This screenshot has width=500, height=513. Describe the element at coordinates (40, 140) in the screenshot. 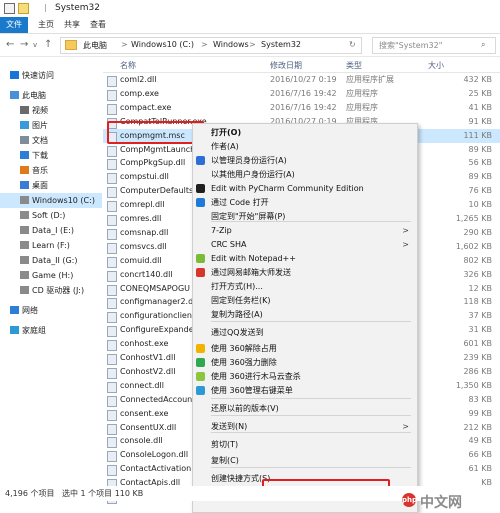

I see `nav-item-label: 文档` at that location.